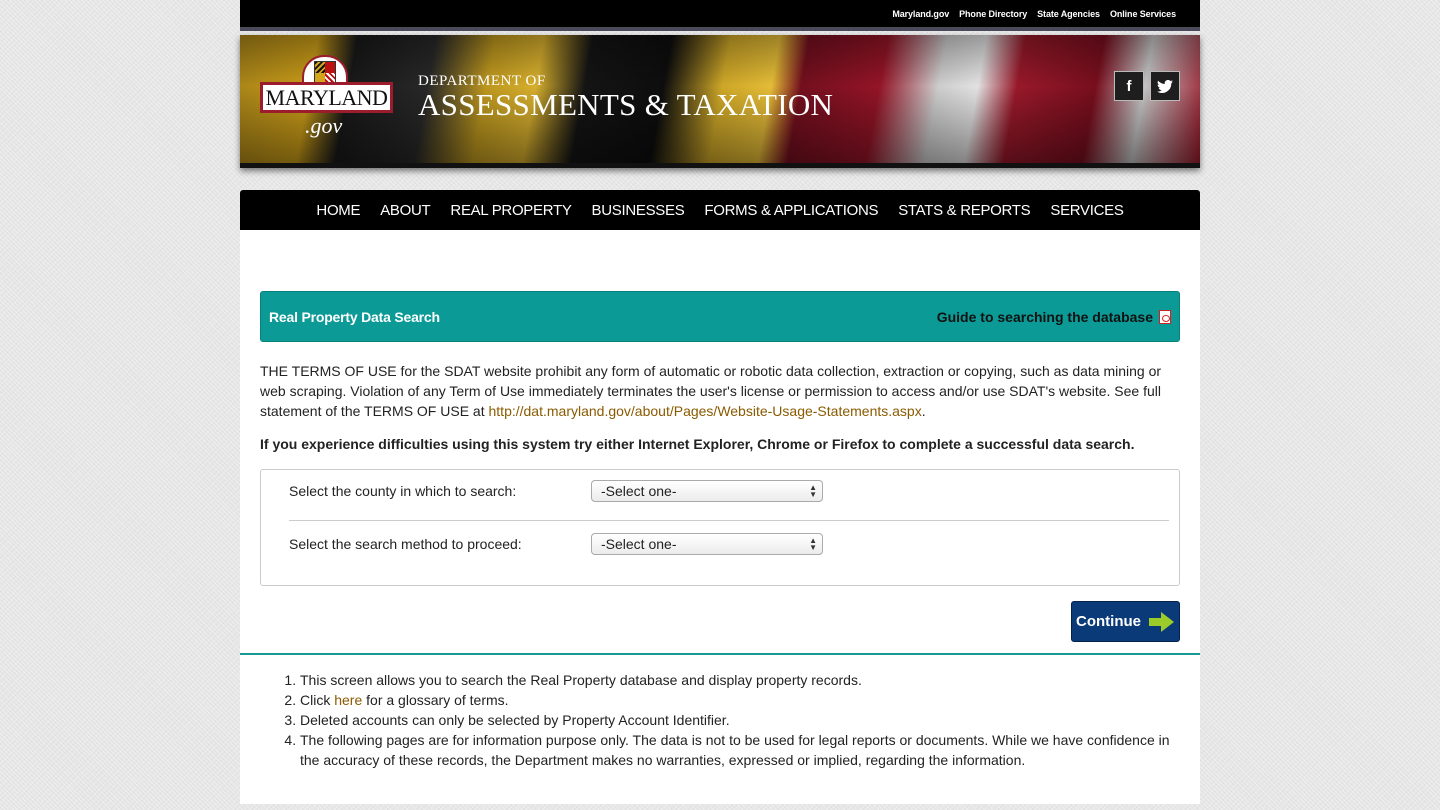  Describe the element at coordinates (1147, 86) in the screenshot. I see `social-links: f` at that location.